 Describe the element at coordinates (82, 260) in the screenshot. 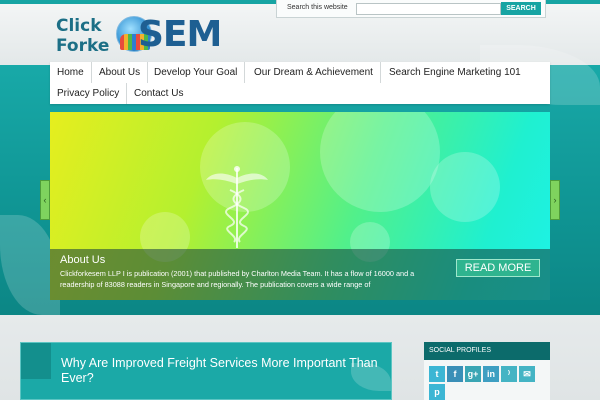

I see `slide-title: About Us` at that location.